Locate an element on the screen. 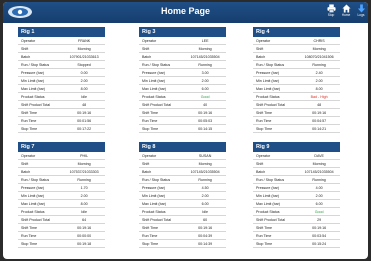 This screenshot has height=261, width=371. rig-row-batch: Batch 107537/21033303 is located at coordinates (61, 172).